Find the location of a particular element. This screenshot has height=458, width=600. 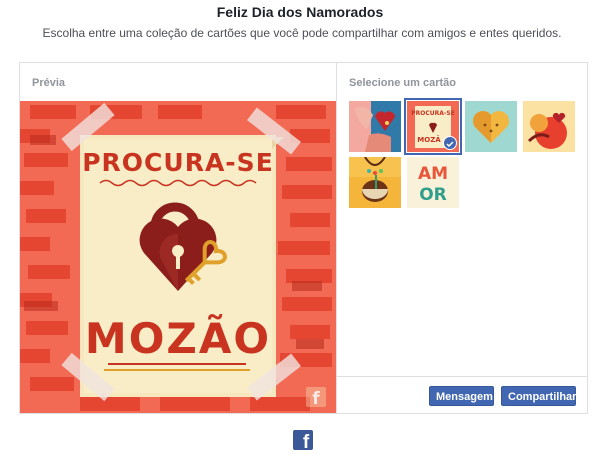

thumbnail-bottom-text: MOZÃ is located at coordinates (429, 139).